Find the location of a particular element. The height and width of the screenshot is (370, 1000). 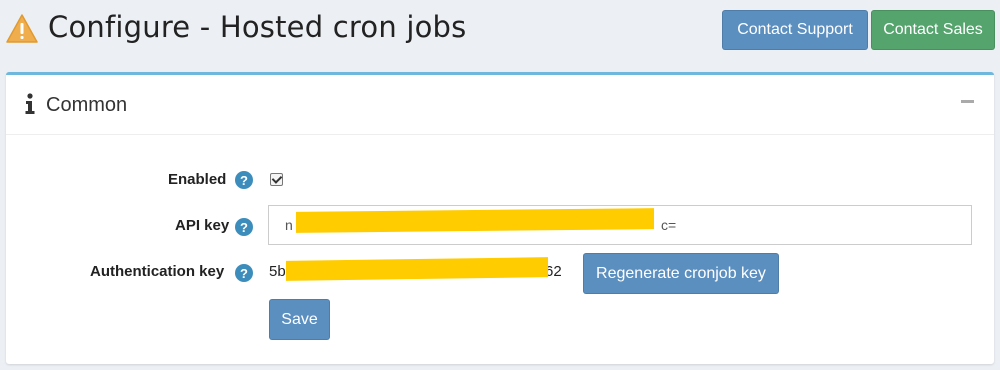

contact-support-button: Contact Support is located at coordinates (795, 30).